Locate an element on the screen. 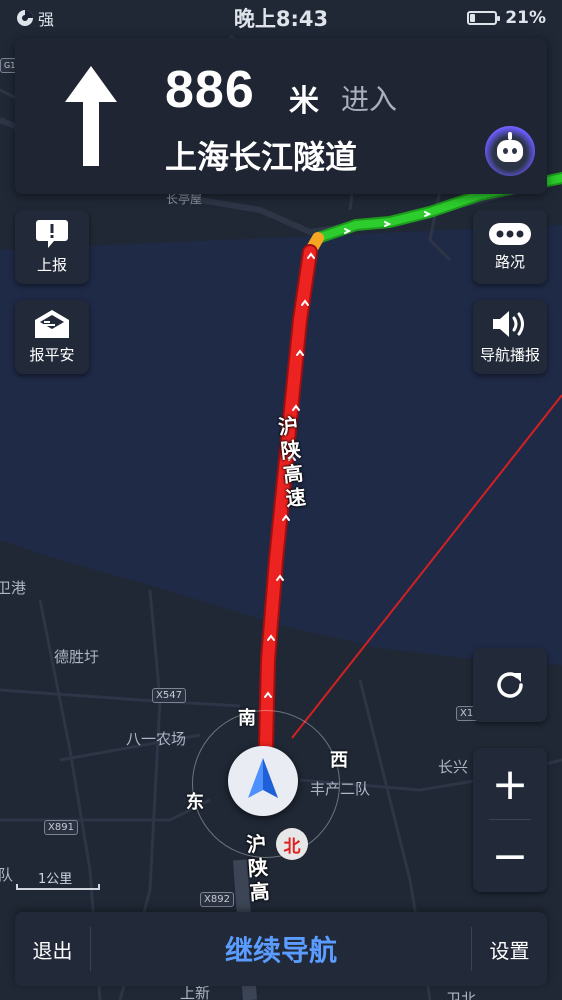 This screenshot has width=562, height=1000. voice-broadcast-button: 导航播报 is located at coordinates (510, 337).